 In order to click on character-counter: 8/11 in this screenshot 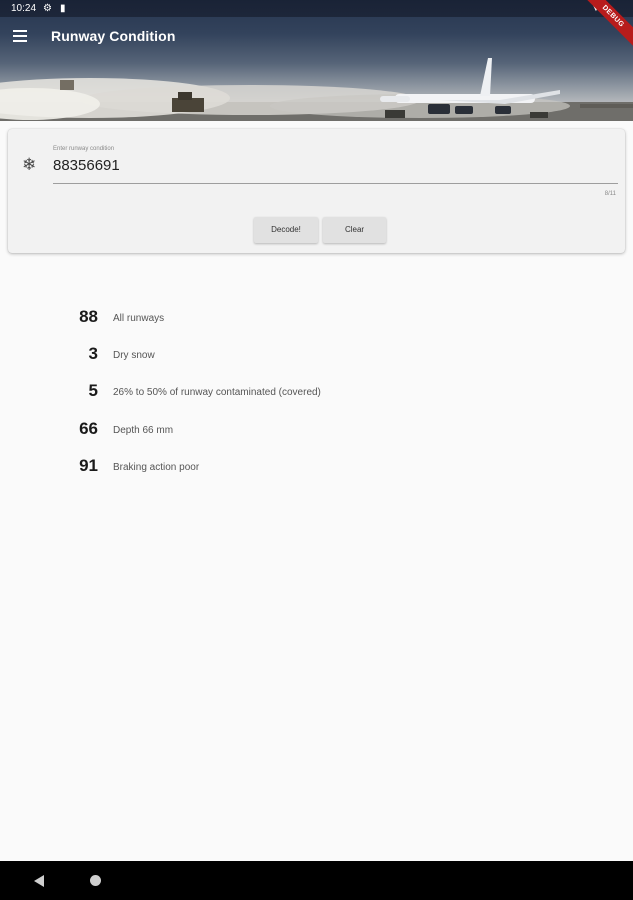, I will do `click(610, 194)`.